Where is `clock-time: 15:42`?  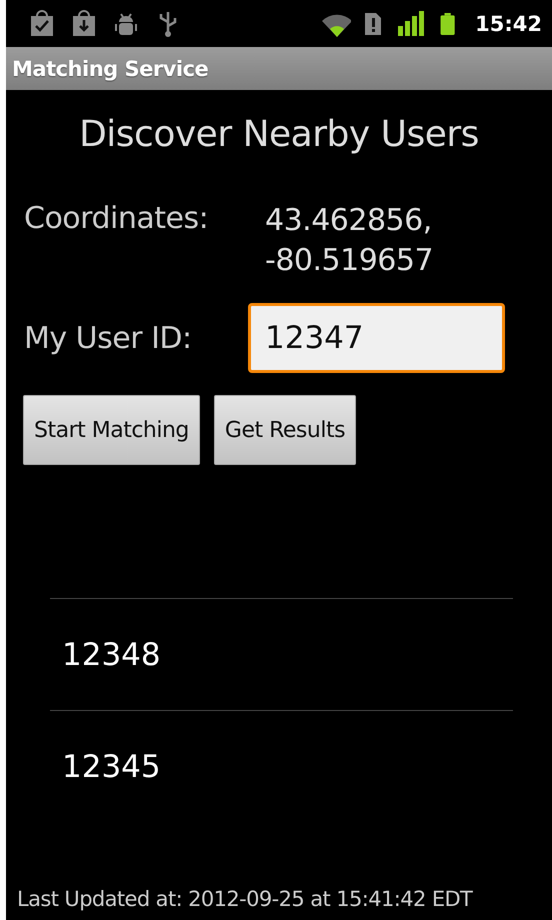
clock-time: 15:42 is located at coordinates (508, 24).